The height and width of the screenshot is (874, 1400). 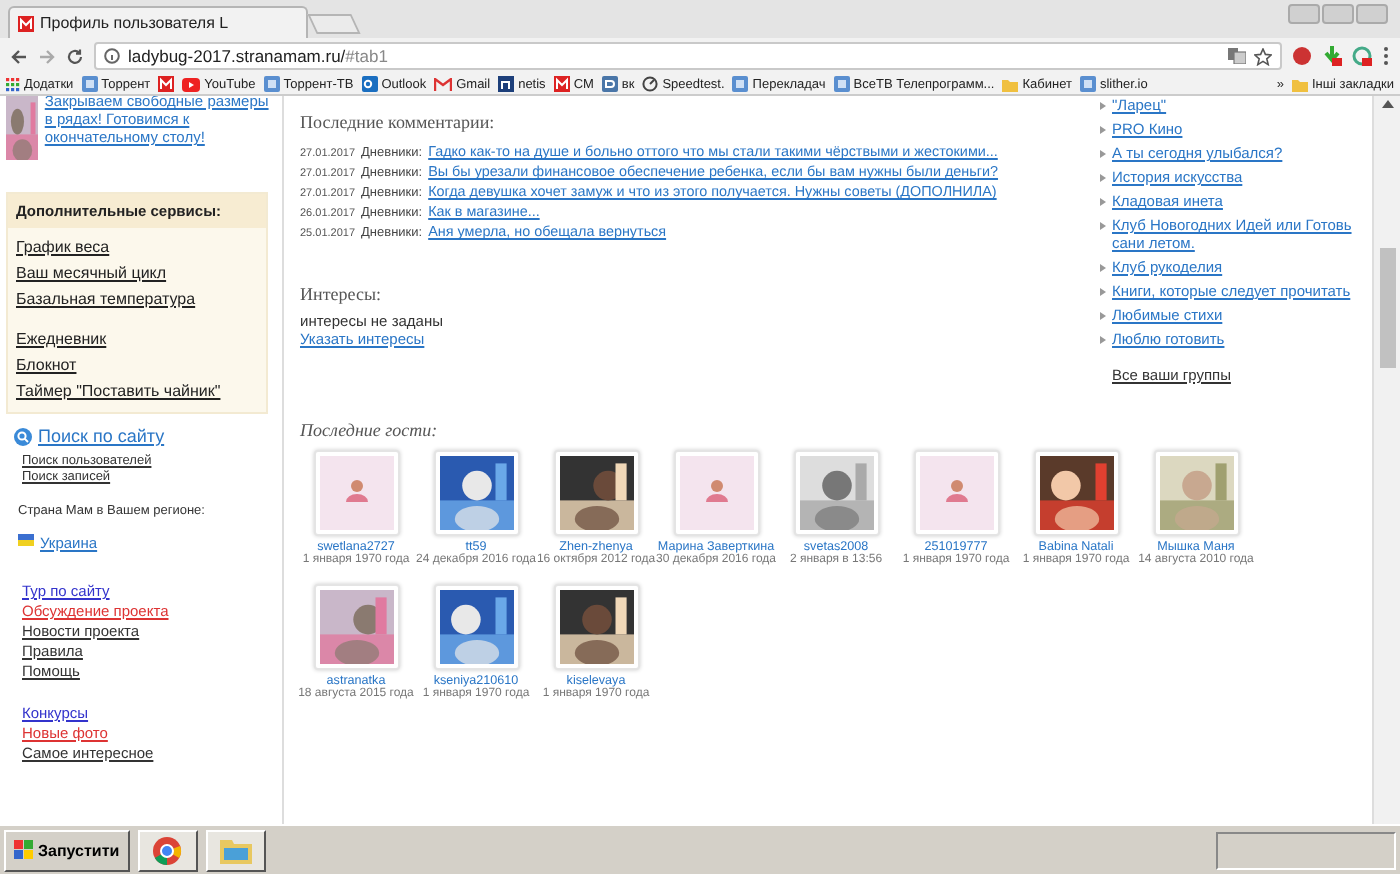 I want to click on service-link: Ежедневник, so click(x=137, y=339).